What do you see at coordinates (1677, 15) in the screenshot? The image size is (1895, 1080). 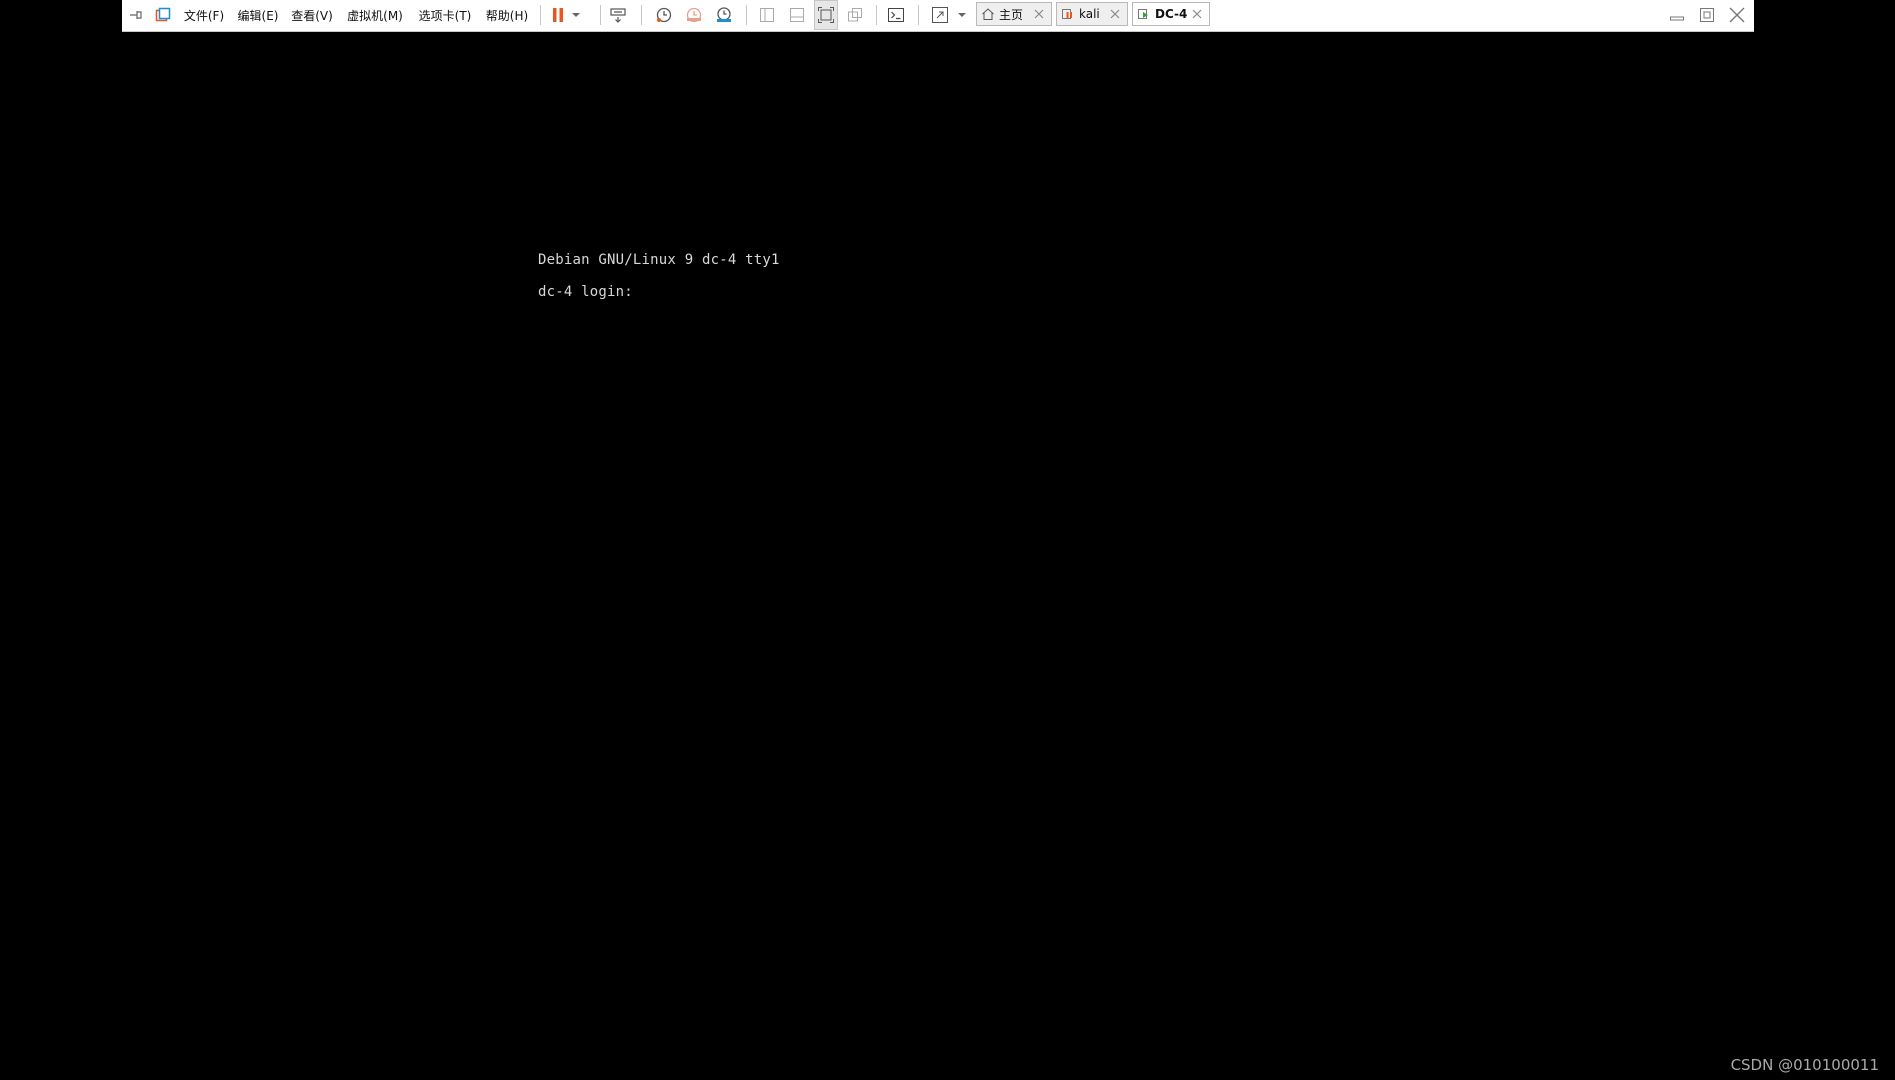 I see `minimize-icon` at bounding box center [1677, 15].